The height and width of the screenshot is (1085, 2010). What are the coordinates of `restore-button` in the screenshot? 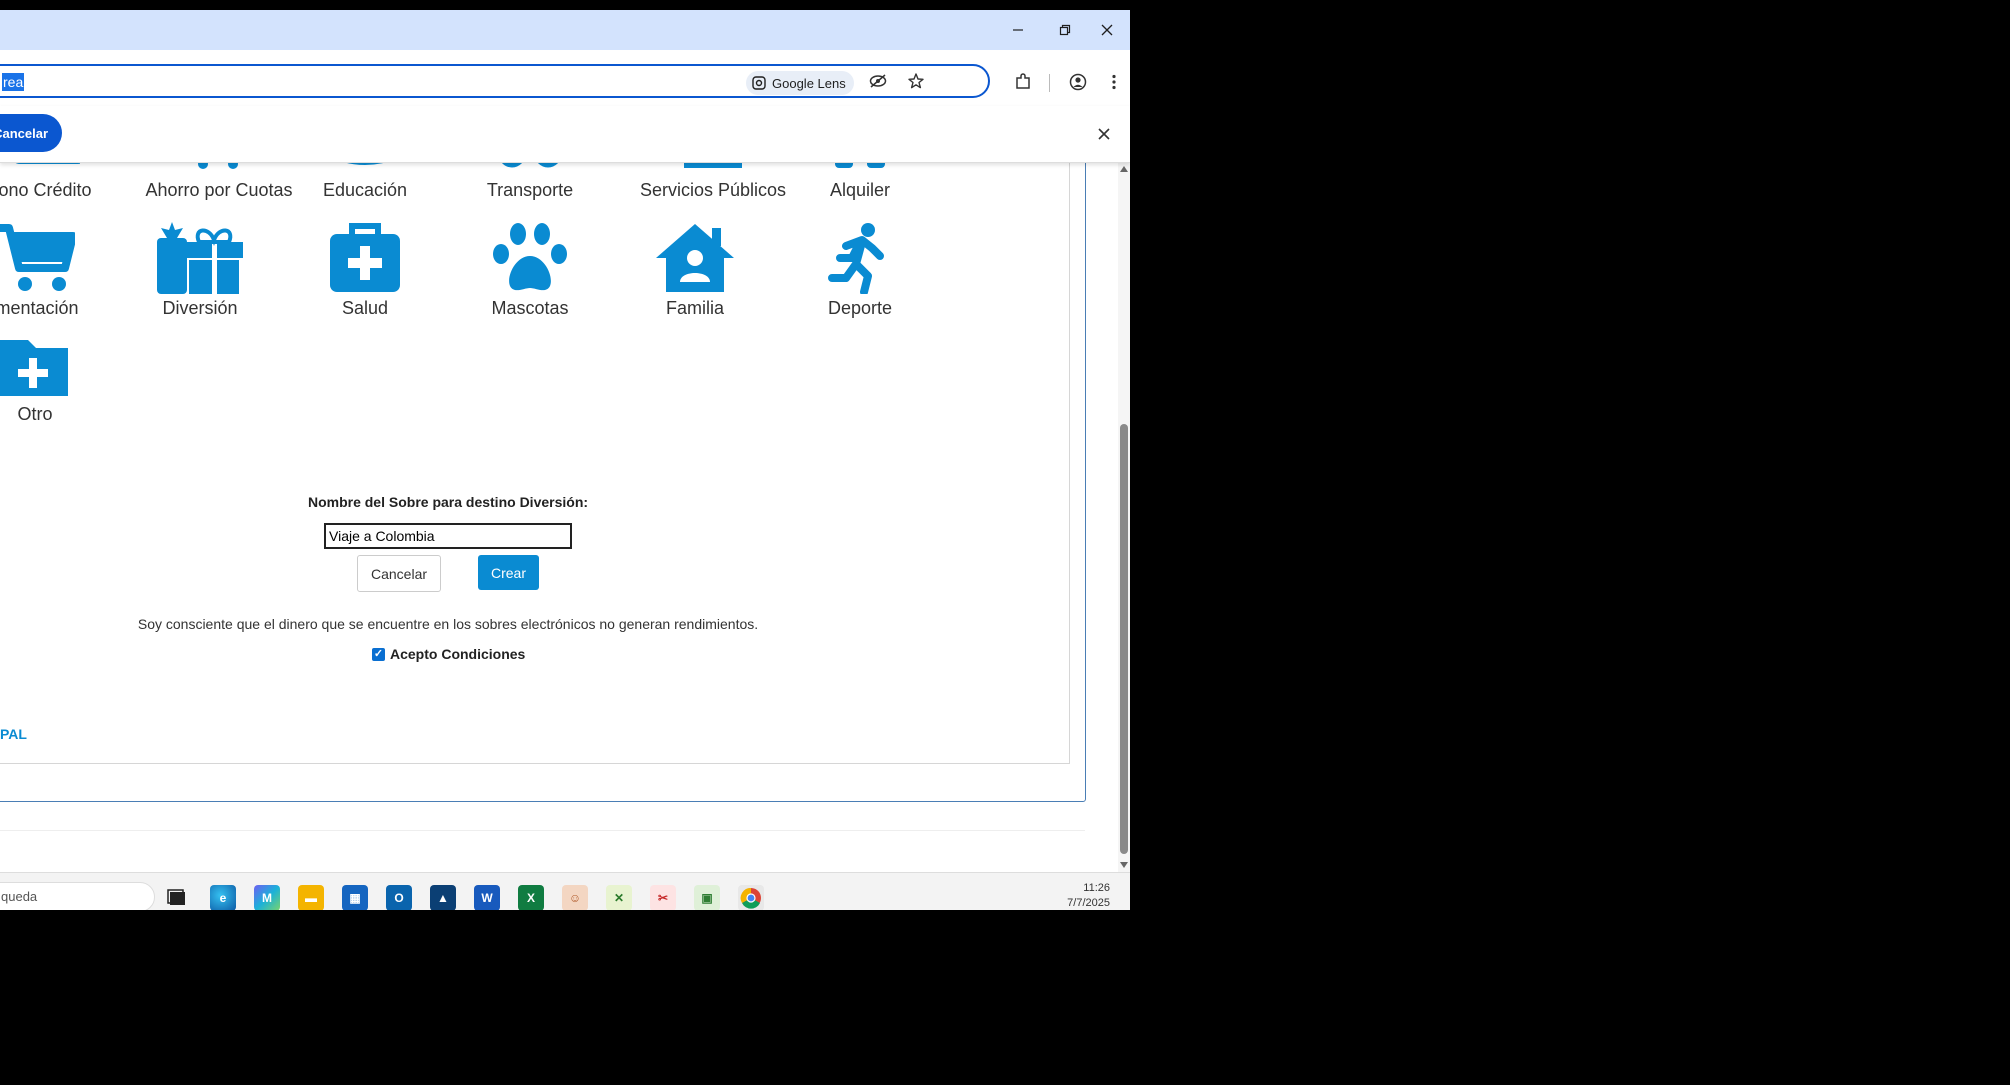 It's located at (1065, 30).